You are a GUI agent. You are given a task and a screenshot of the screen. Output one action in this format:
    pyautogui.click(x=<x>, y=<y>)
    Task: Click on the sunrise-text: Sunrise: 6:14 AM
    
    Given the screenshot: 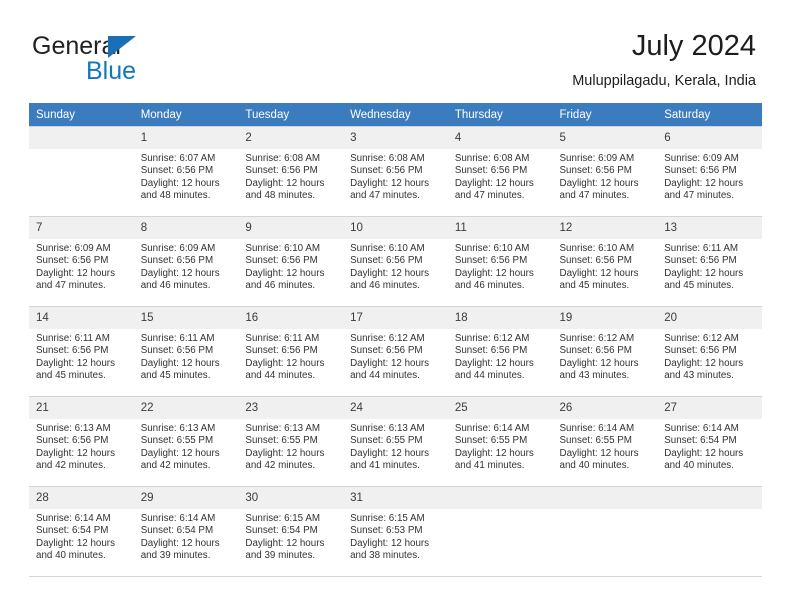 What is the action you would take?
    pyautogui.click(x=178, y=518)
    